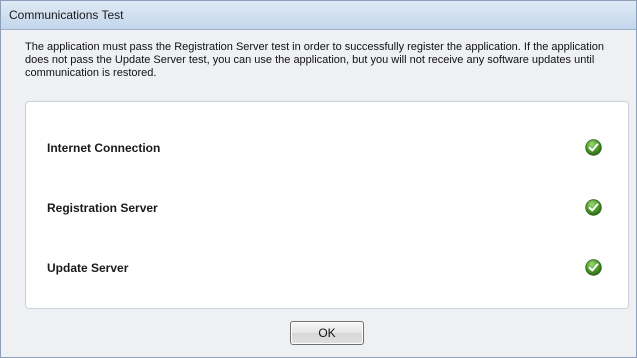  Describe the element at coordinates (327, 333) in the screenshot. I see `ok-button: OK` at that location.